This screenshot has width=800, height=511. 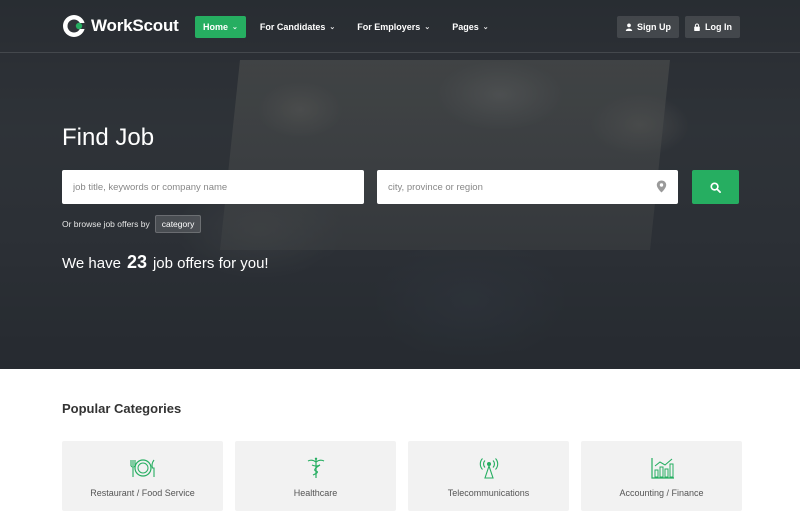 I want to click on restaurant-icon, so click(x=142, y=468).